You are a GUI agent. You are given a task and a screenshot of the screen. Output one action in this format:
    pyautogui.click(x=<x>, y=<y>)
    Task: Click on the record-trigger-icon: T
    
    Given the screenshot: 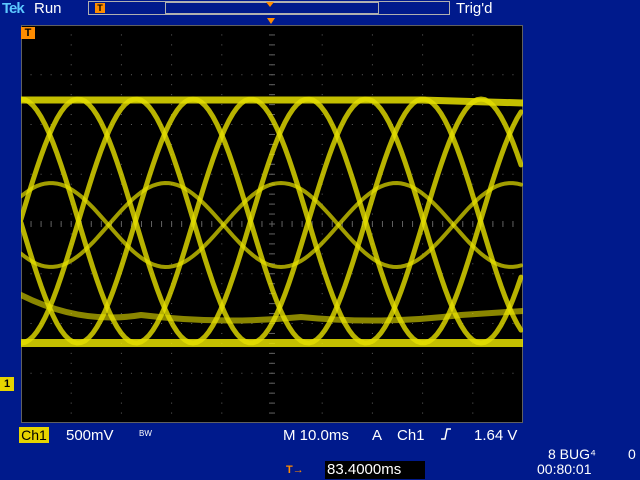 What is the action you would take?
    pyautogui.click(x=100, y=8)
    